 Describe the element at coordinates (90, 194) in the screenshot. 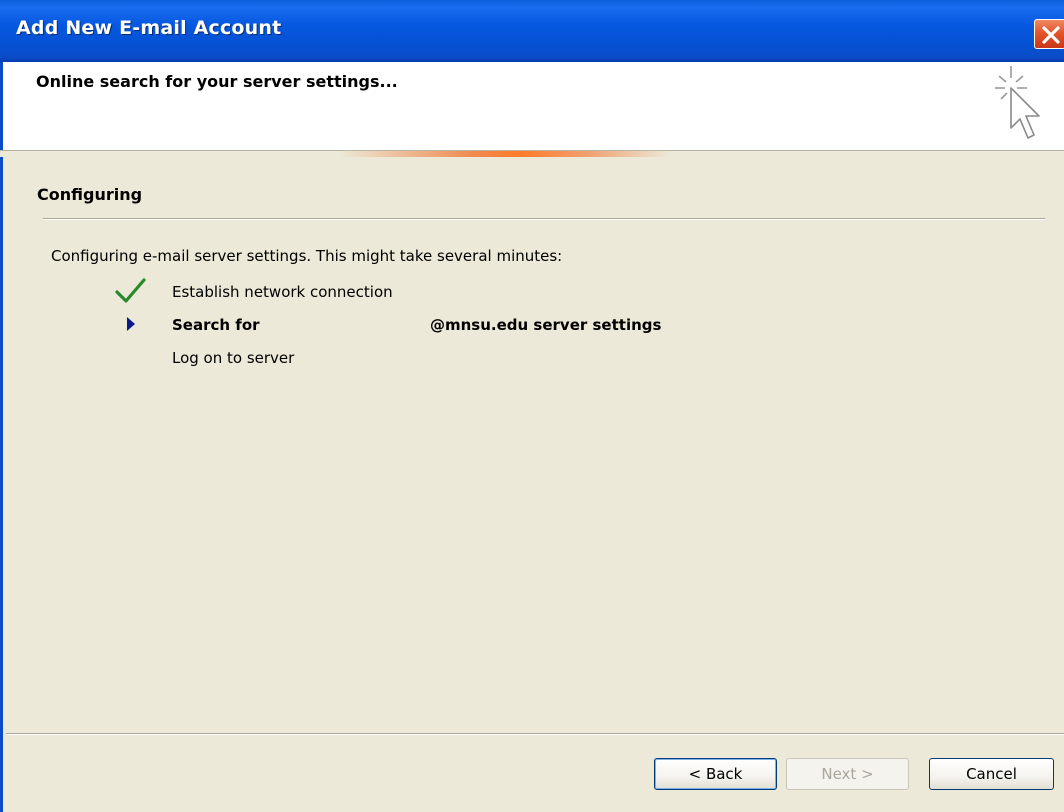

I see `section-title: Configuring` at that location.